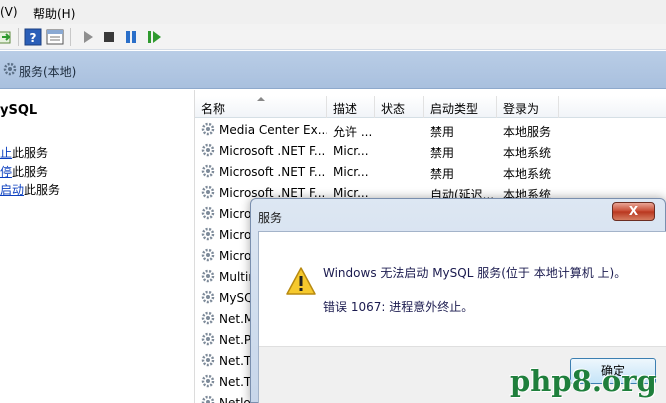 This screenshot has width=666, height=403. Describe the element at coordinates (10, 69) in the screenshot. I see `gear-icon` at that location.